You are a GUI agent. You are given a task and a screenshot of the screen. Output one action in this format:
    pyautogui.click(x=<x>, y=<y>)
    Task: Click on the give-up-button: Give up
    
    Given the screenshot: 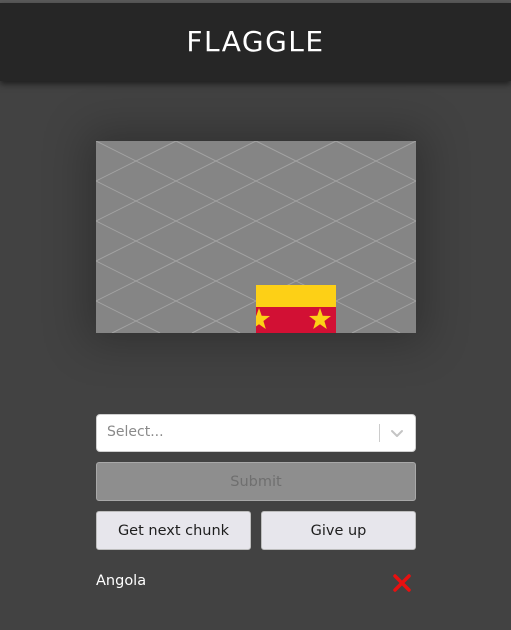 What is the action you would take?
    pyautogui.click(x=338, y=530)
    